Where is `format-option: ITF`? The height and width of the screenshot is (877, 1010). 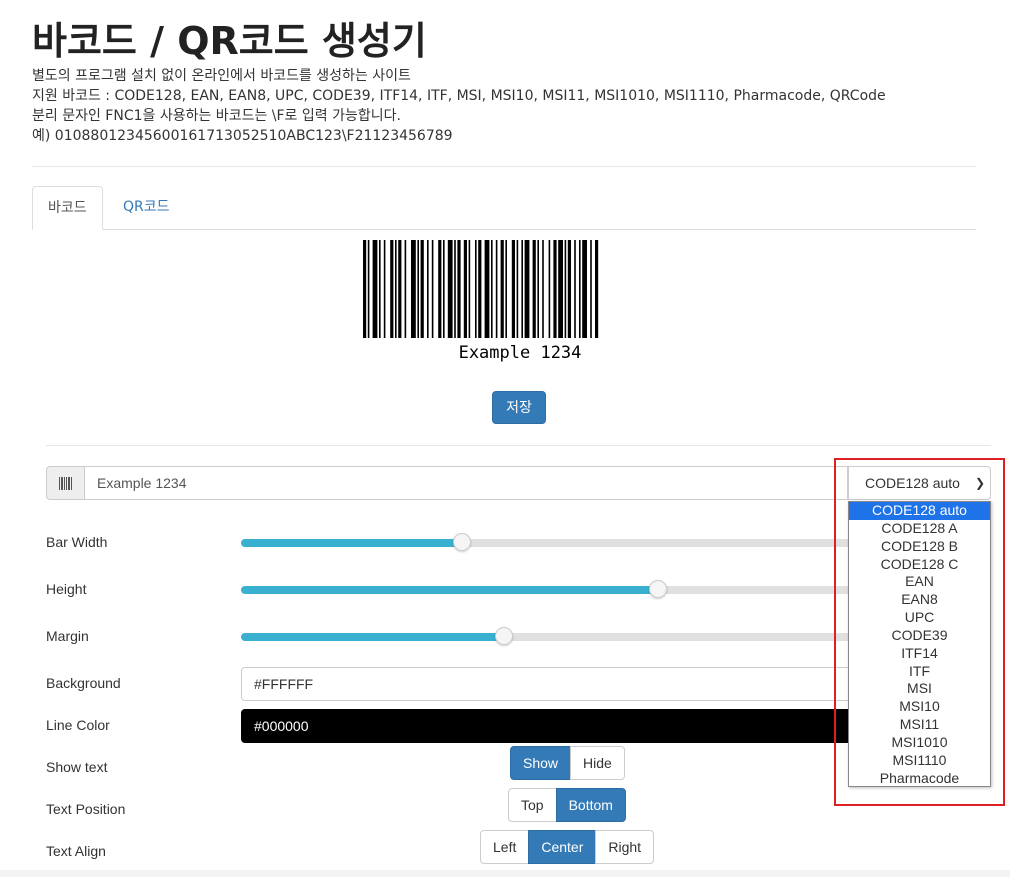
format-option: ITF is located at coordinates (919, 672).